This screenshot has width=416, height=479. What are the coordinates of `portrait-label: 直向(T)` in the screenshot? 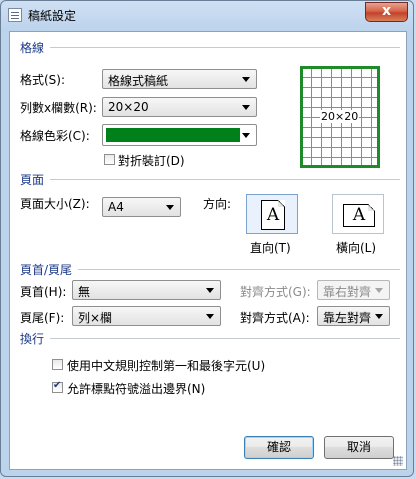 It's located at (270, 247).